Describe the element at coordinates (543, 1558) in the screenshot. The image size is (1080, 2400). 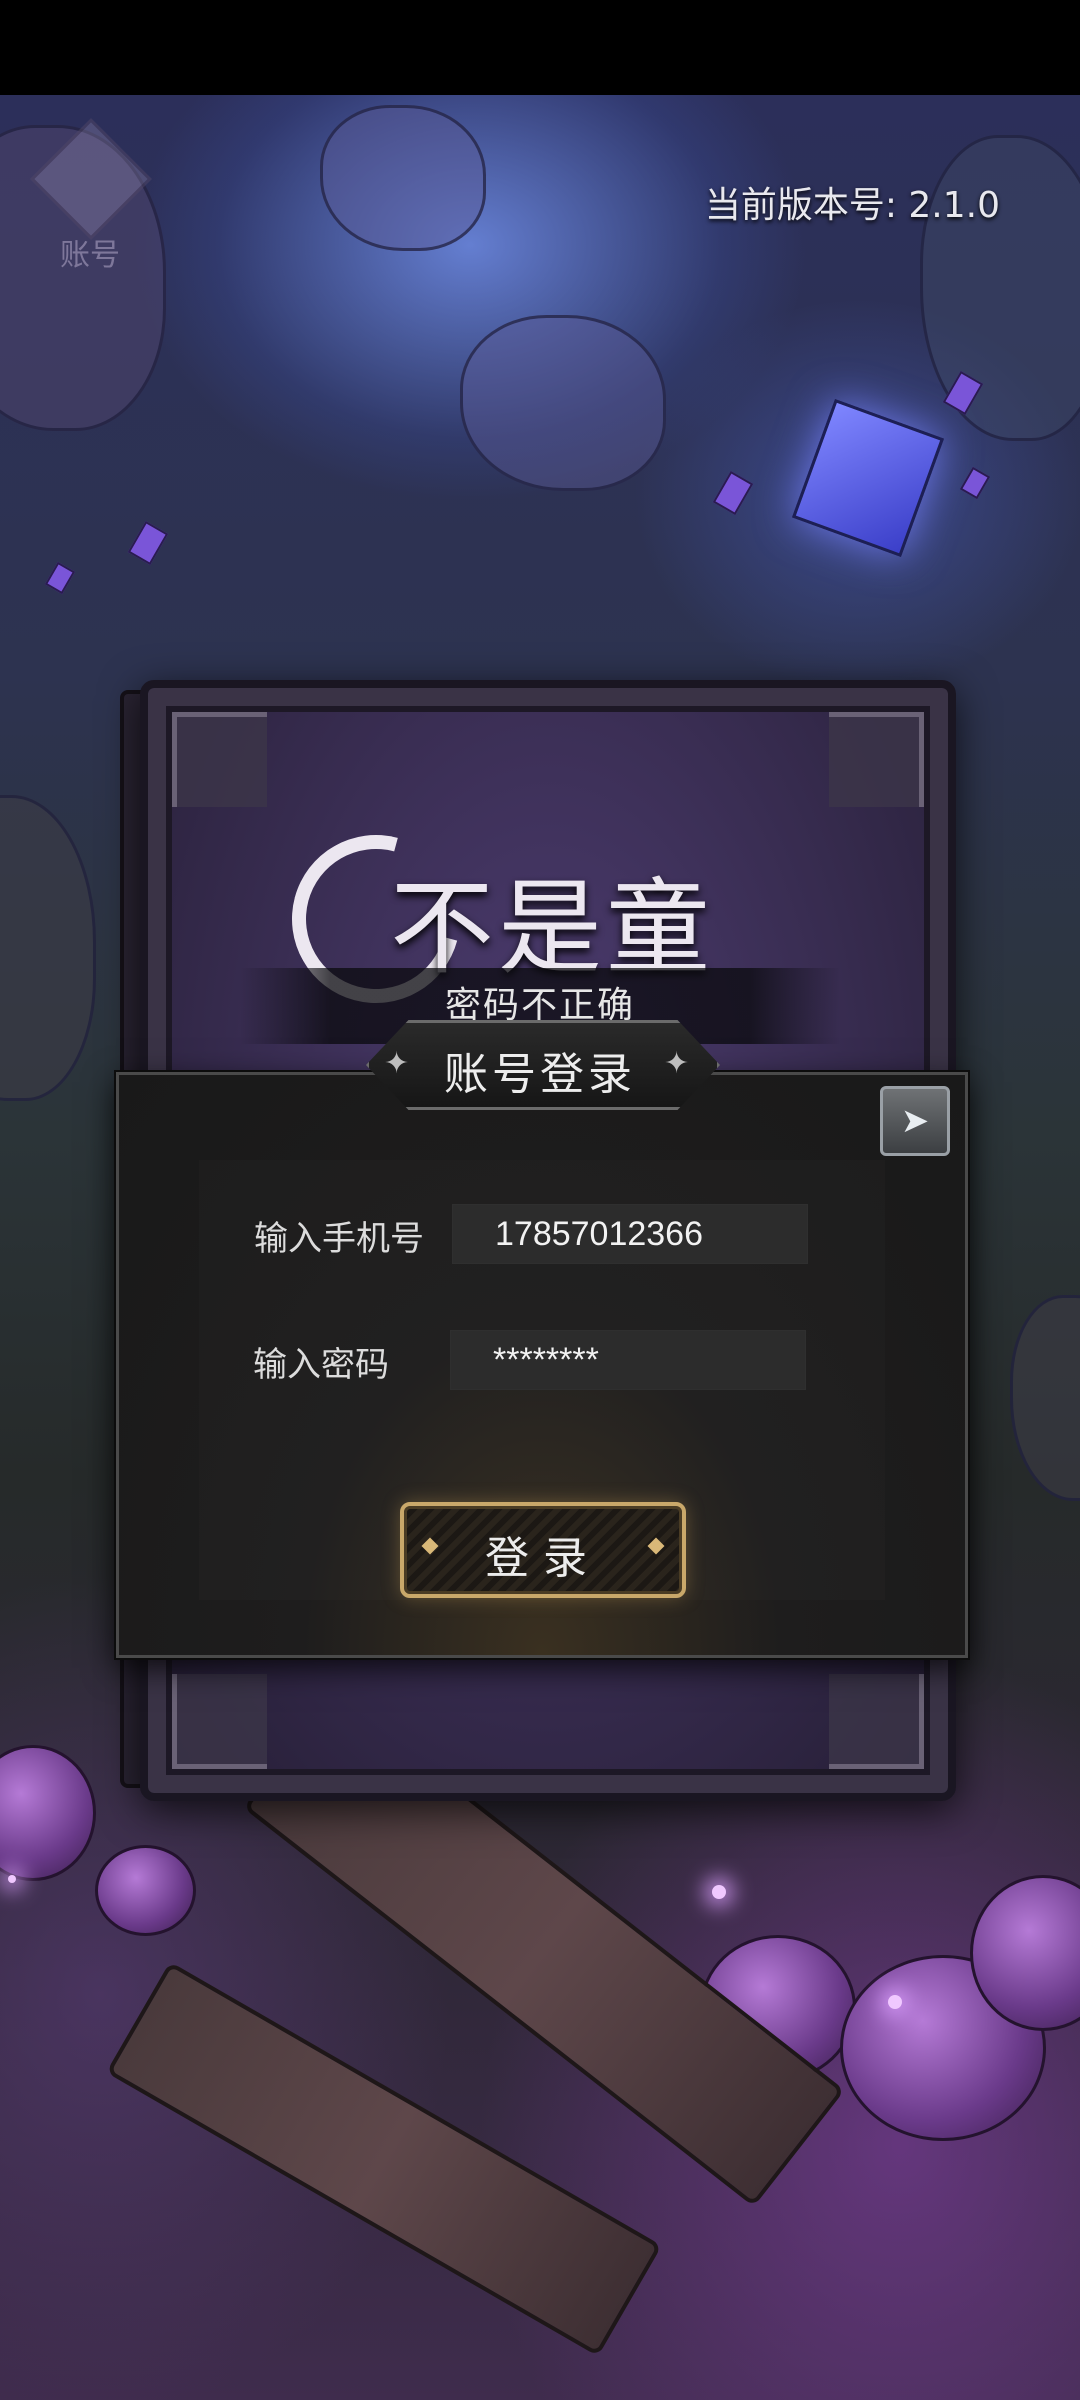
I see `login-button-label: 登录` at that location.